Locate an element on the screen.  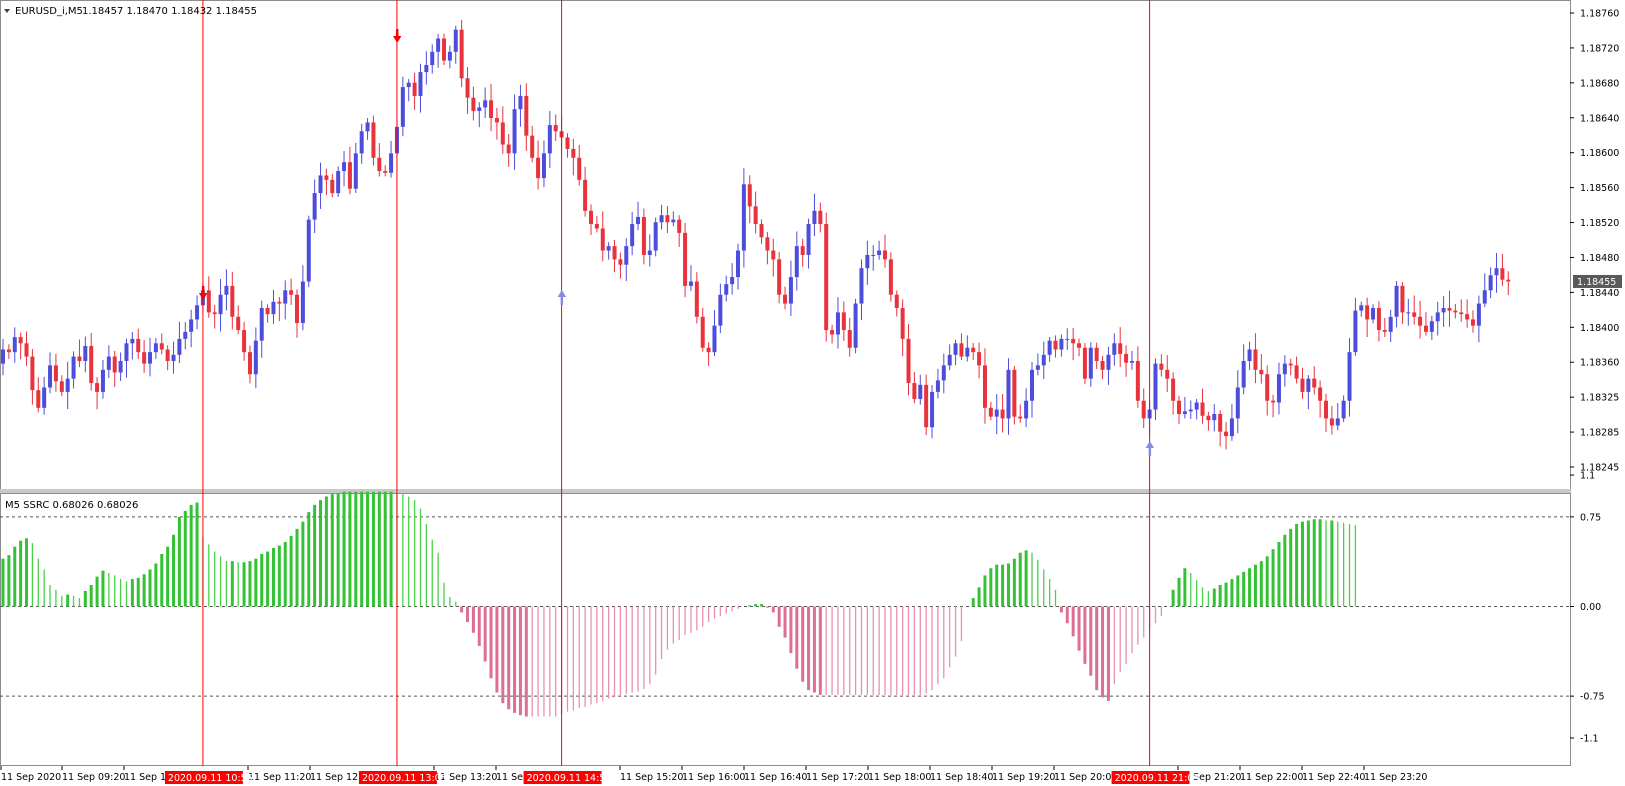
indicator-title: M5 SSRC 0.68026 0.68026 is located at coordinates (71, 505).